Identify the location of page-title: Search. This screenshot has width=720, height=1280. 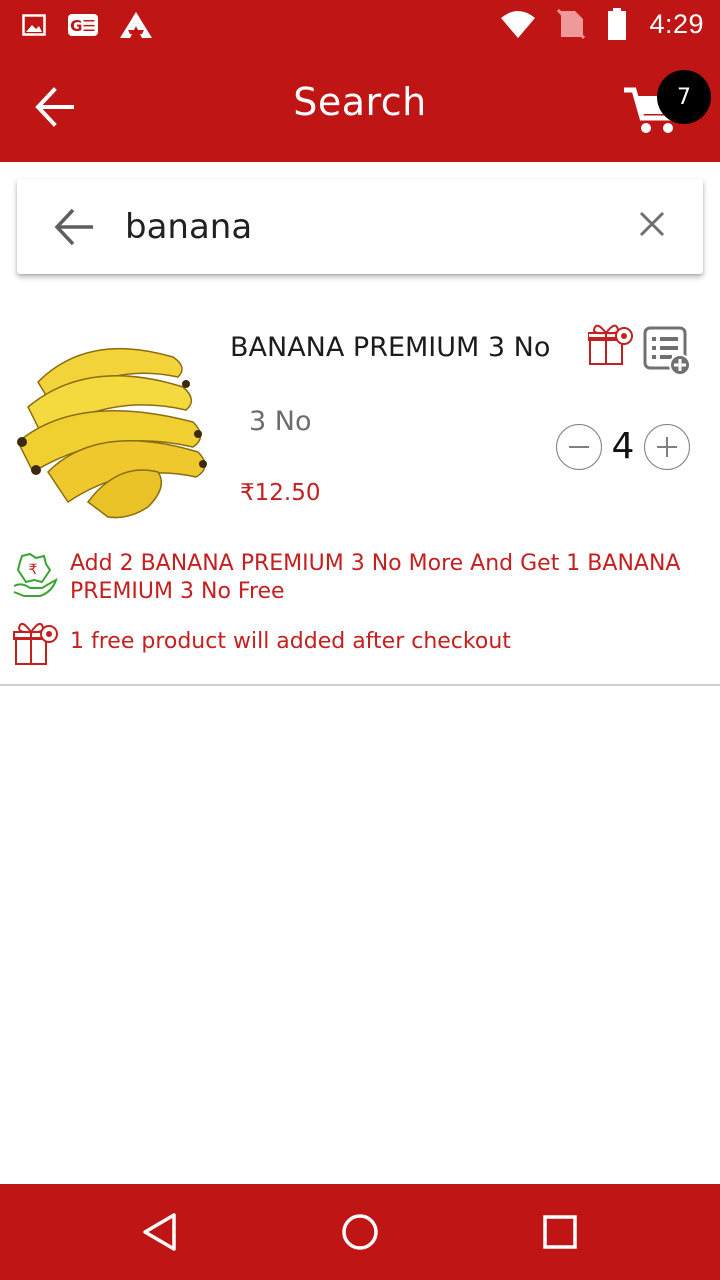
(360, 102).